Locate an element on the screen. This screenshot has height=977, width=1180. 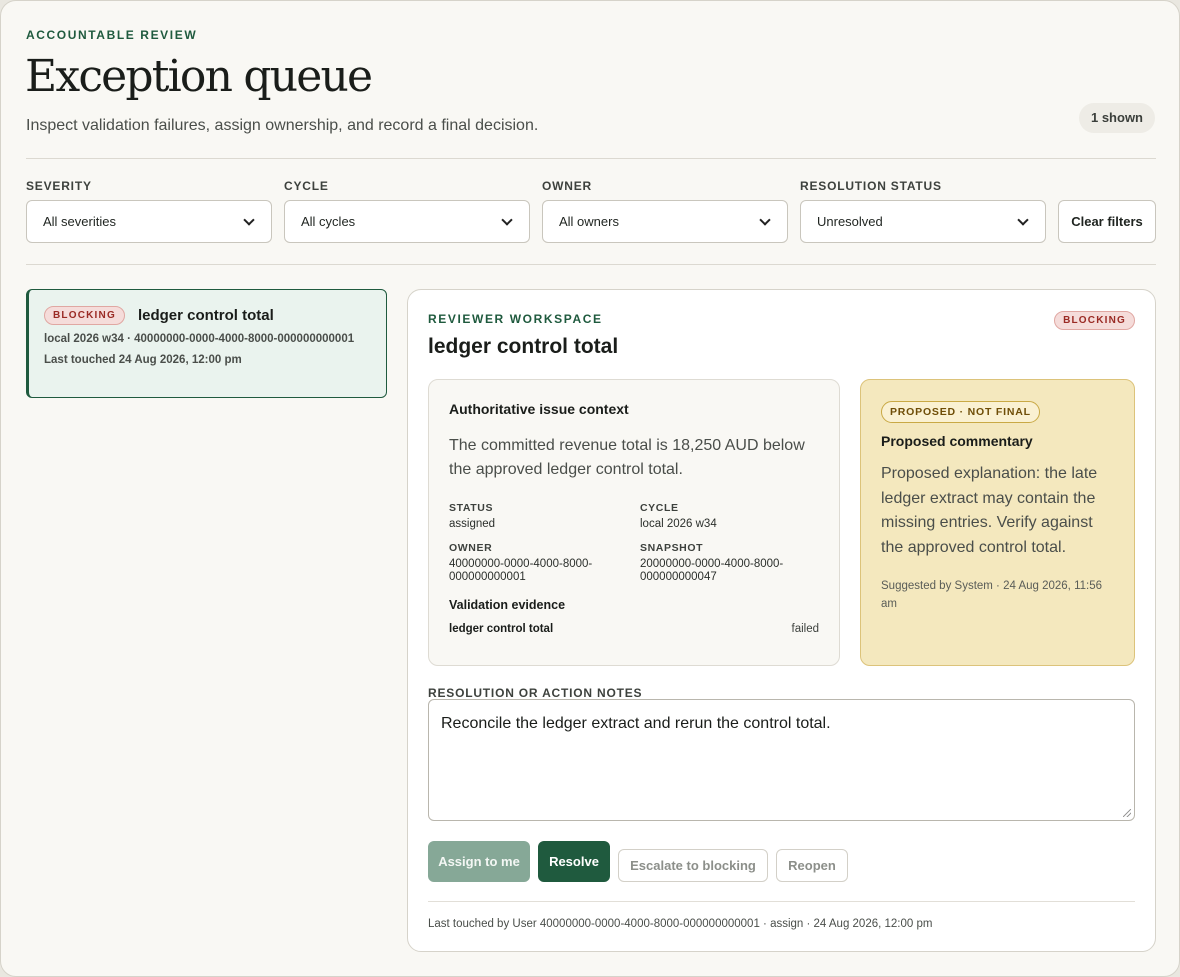
cycle-filter-label: CYCLE is located at coordinates (306, 186).